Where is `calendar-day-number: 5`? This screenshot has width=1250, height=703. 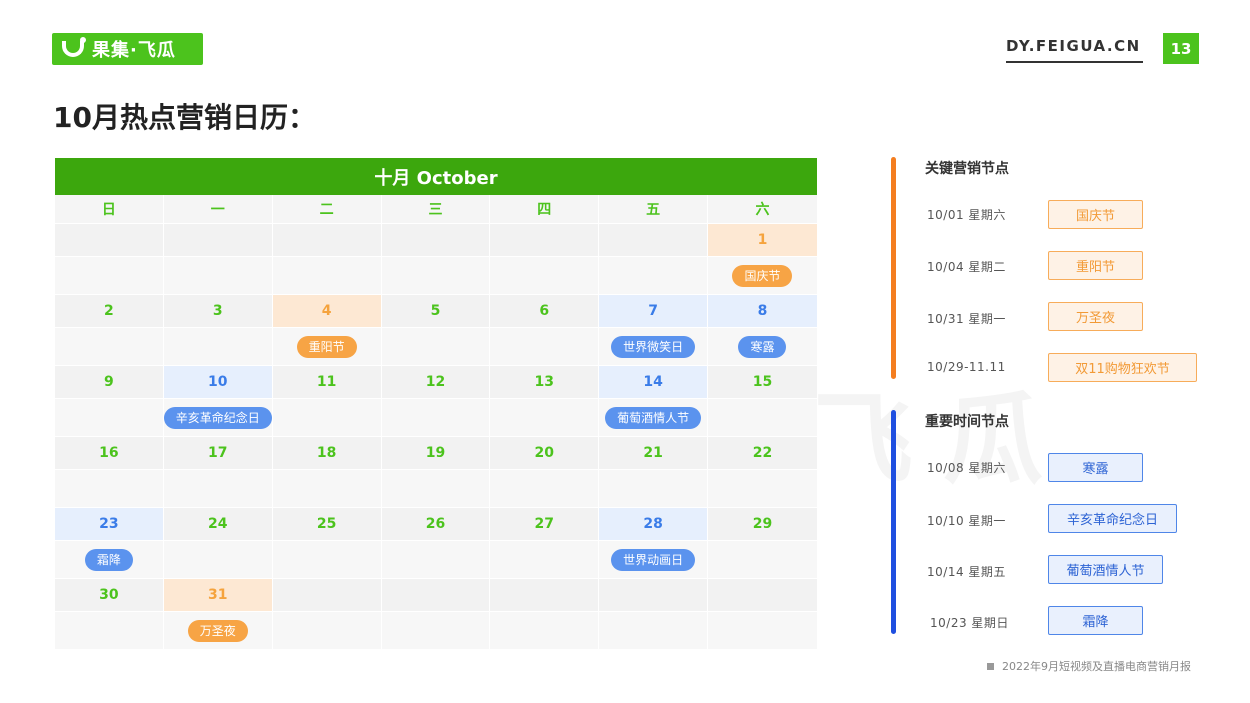 calendar-day-number: 5 is located at coordinates (436, 311).